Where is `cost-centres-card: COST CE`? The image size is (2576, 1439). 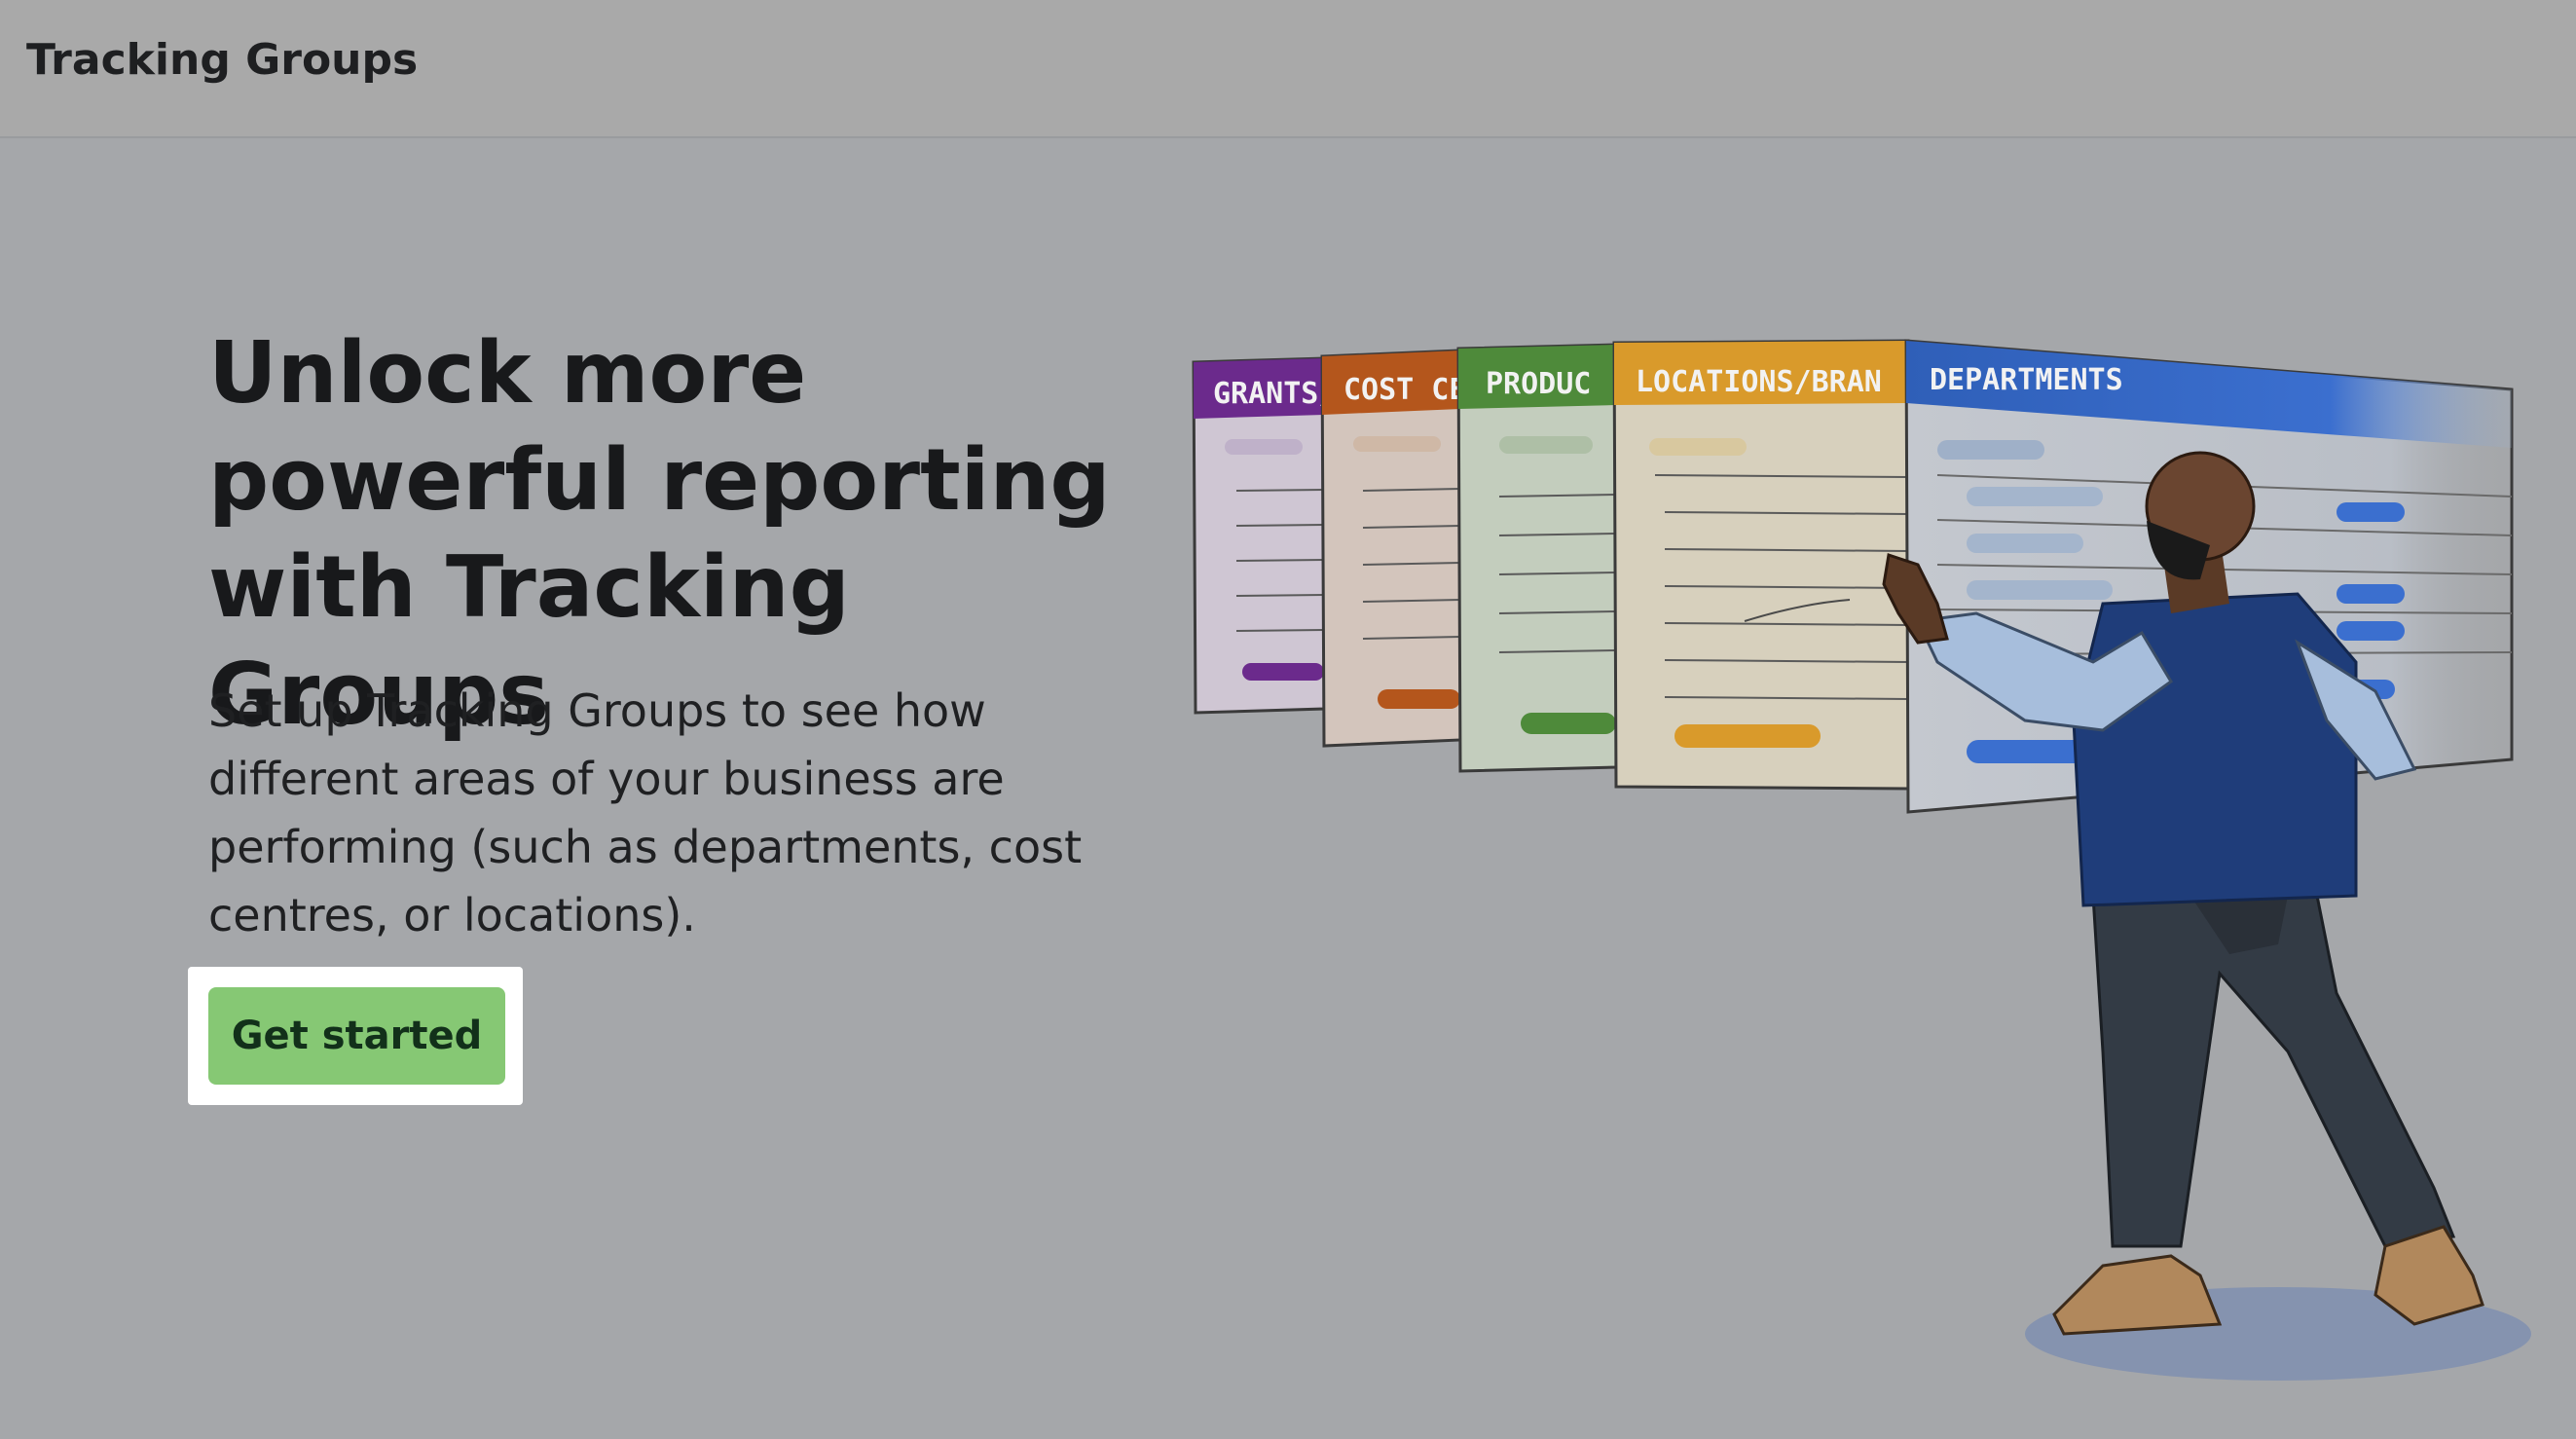
cost-centres-card: COST CE is located at coordinates (1393, 548).